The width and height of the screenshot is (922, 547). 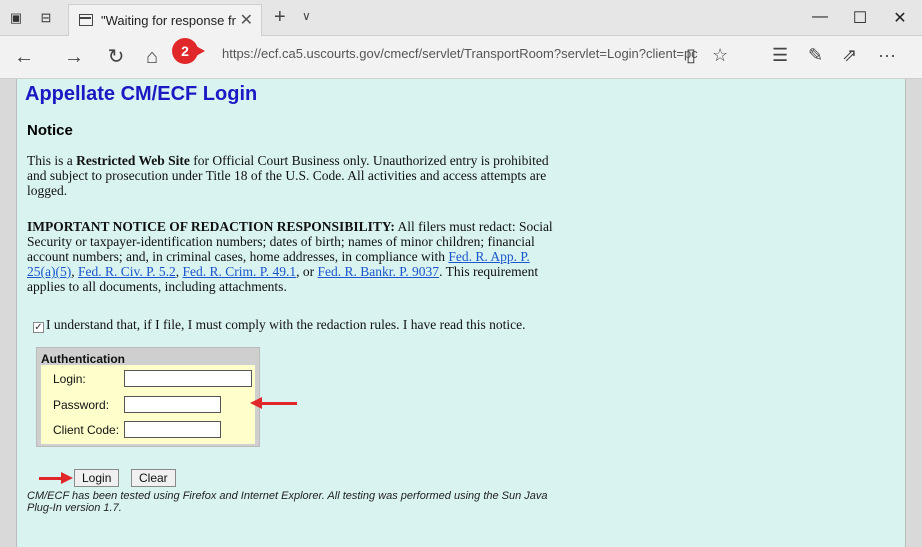 I want to click on login-label: Login:, so click(x=69, y=379).